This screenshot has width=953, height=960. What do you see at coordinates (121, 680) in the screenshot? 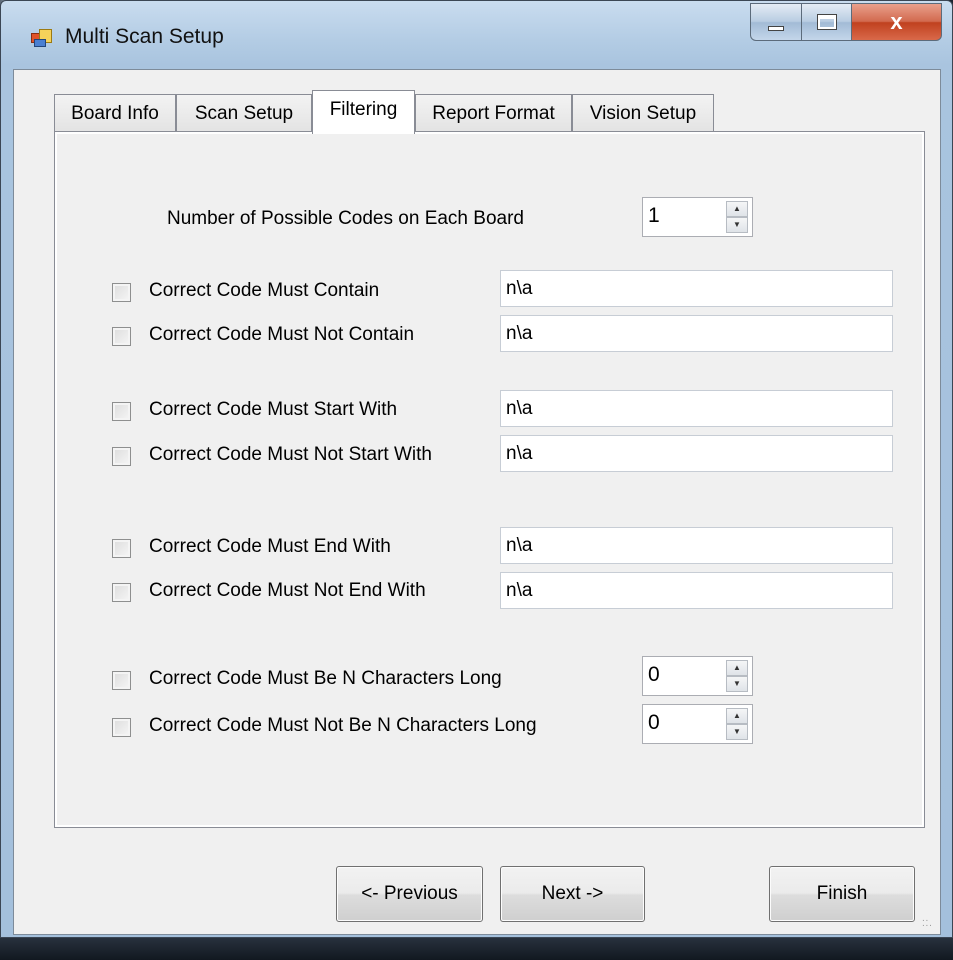
I see `n-chars-checkbox` at bounding box center [121, 680].